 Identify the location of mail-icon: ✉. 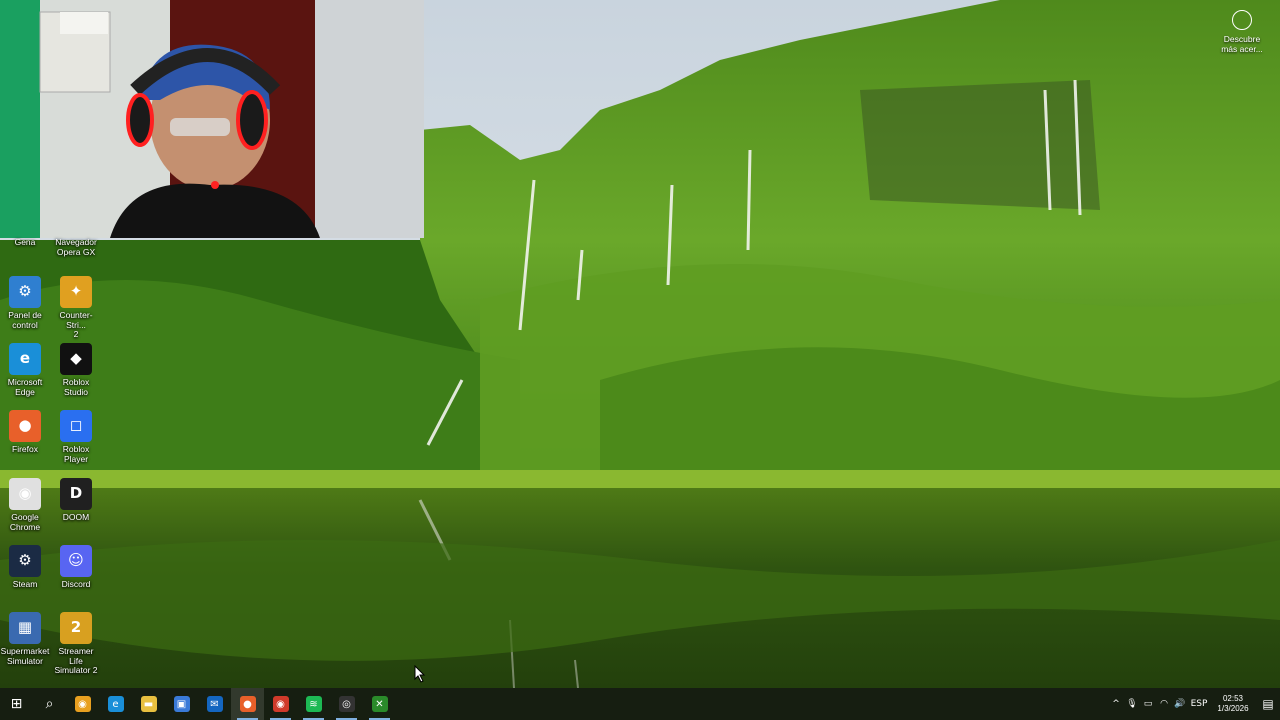
(214, 704).